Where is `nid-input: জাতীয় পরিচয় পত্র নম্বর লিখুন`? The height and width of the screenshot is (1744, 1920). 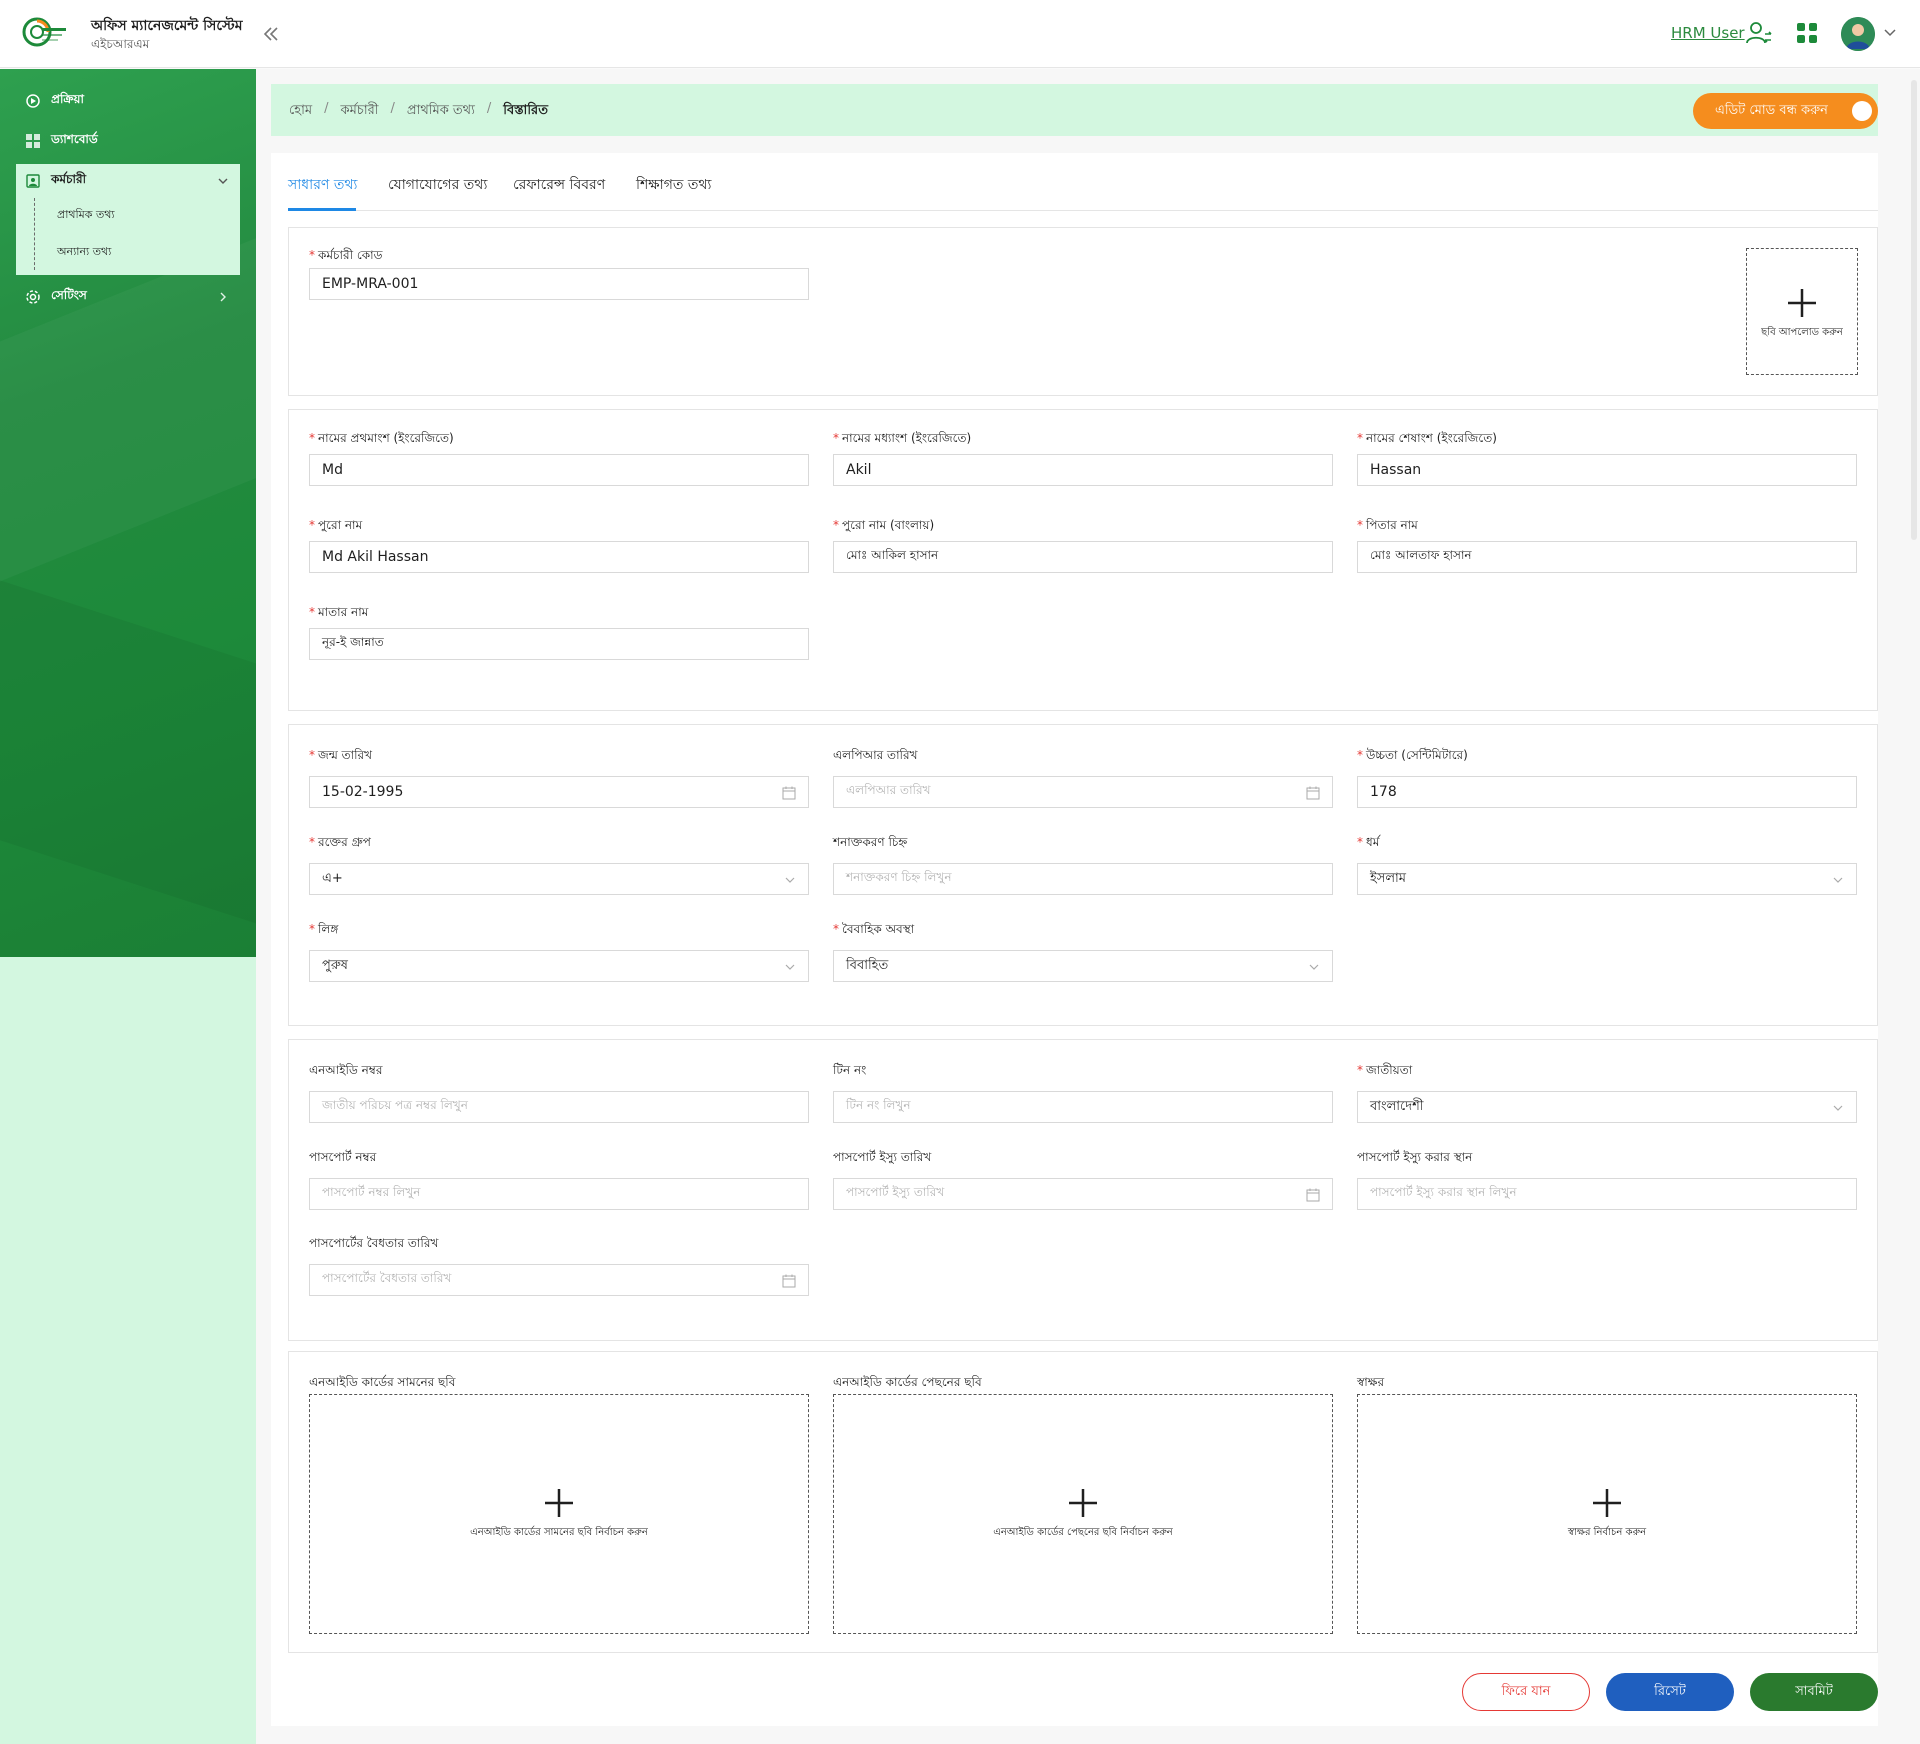
nid-input: জাতীয় পরিচয় পত্র নম্বর লিখুন is located at coordinates (559, 1107).